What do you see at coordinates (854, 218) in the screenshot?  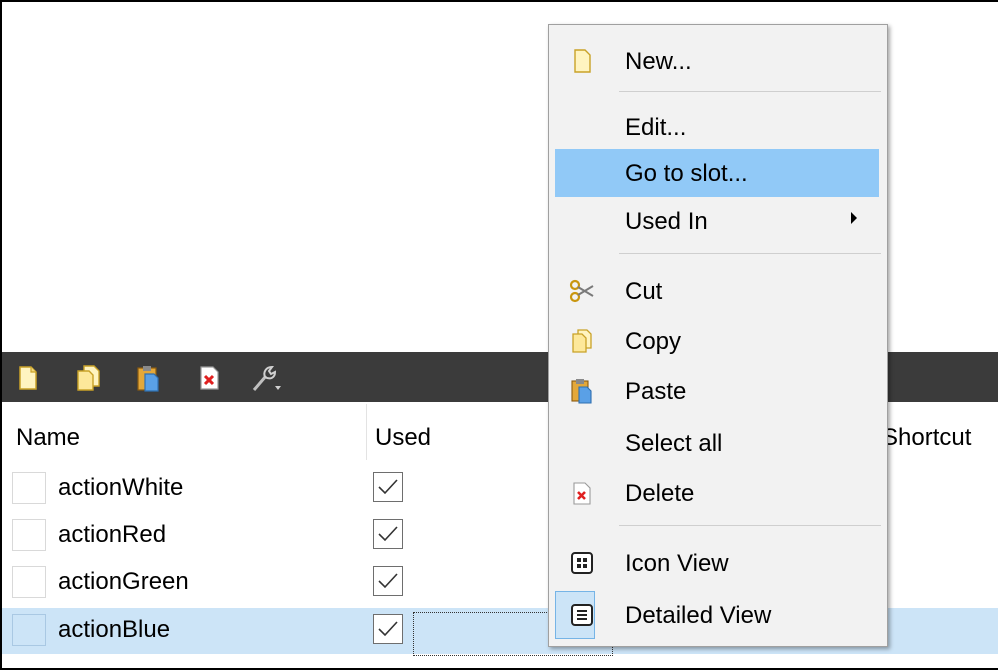 I see `submenu-arrow-icon` at bounding box center [854, 218].